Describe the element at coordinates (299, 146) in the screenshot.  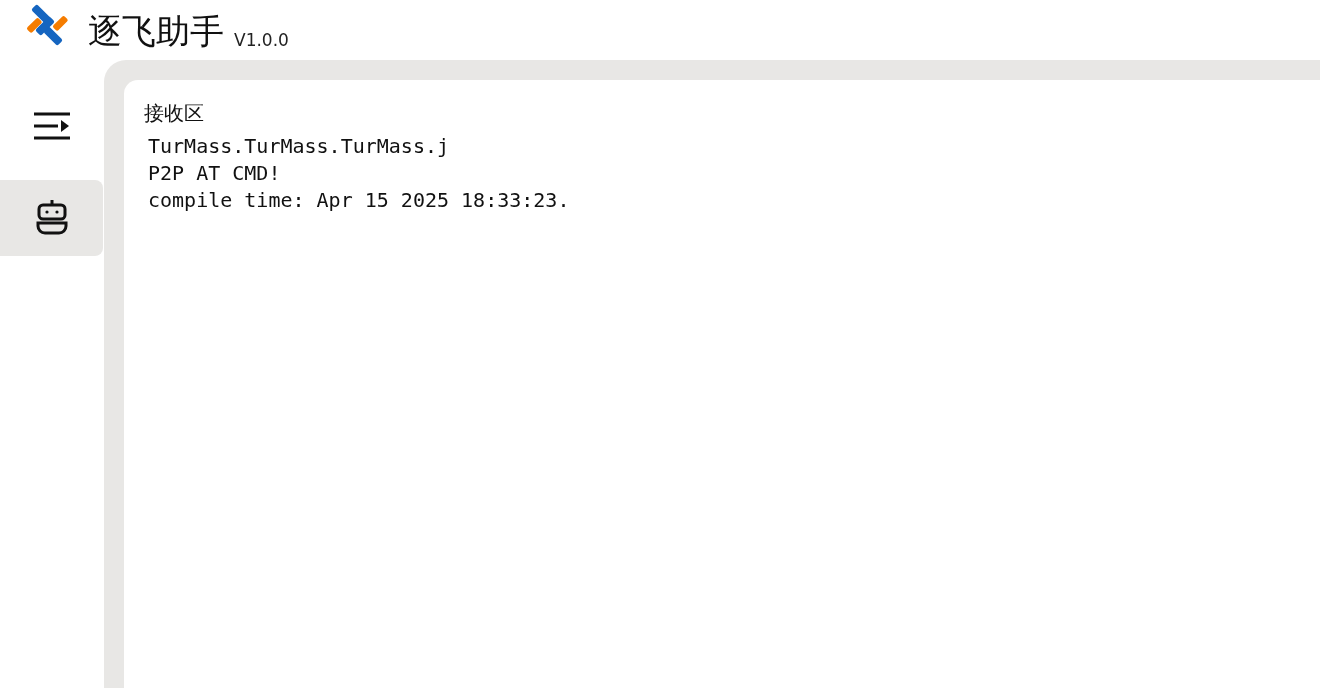
I see `log-line: TurMass.TurMass.TurMass.j` at that location.